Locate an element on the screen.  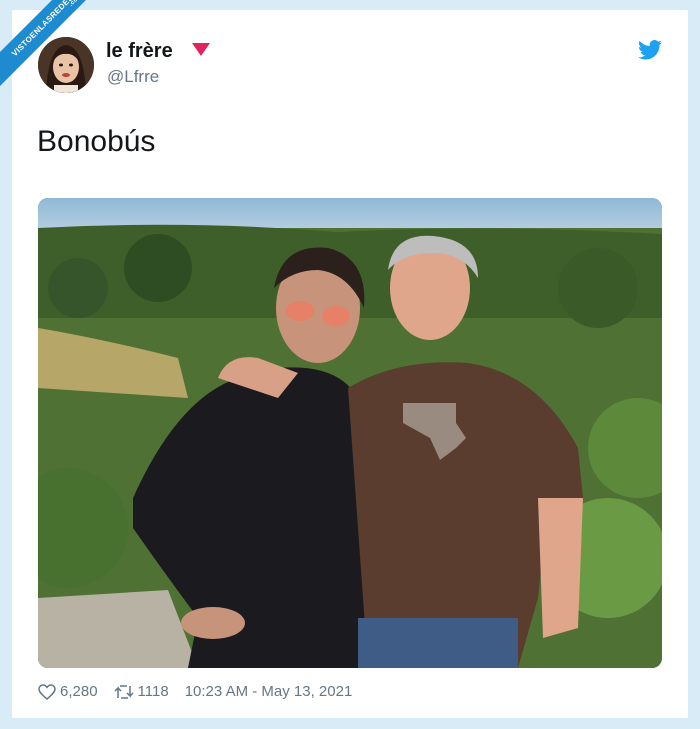
retweet-count: 1118 is located at coordinates (153, 691).